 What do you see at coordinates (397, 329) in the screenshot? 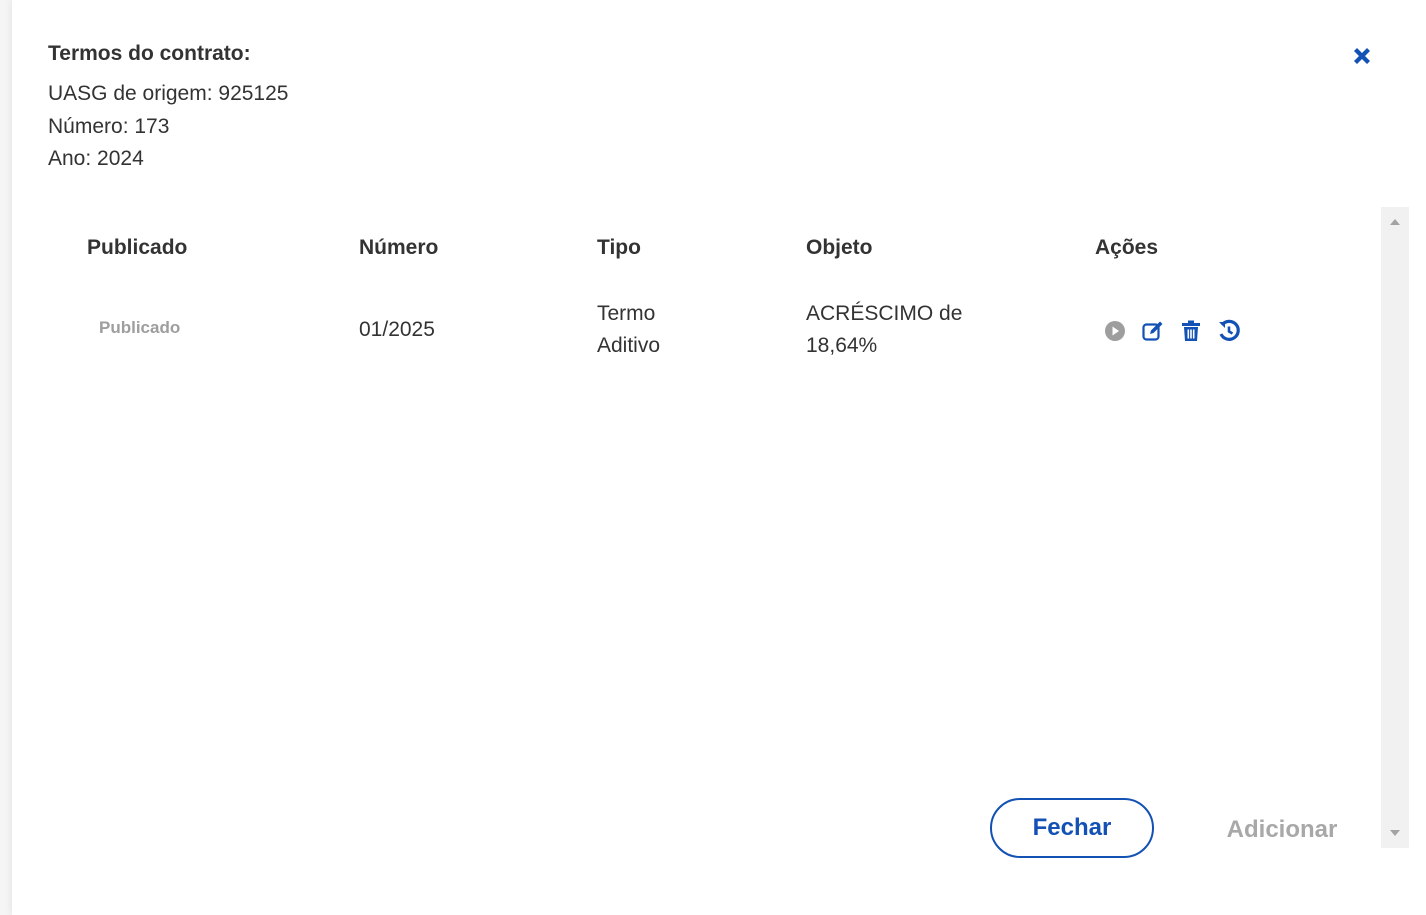
I see `row-numero: 01/2025` at bounding box center [397, 329].